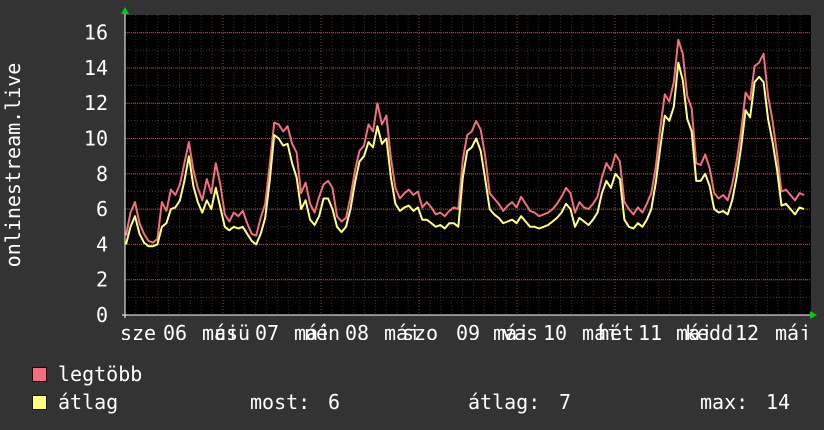 The image size is (824, 430). Describe the element at coordinates (102, 174) in the screenshot. I see `y-tick-label: 8` at that location.